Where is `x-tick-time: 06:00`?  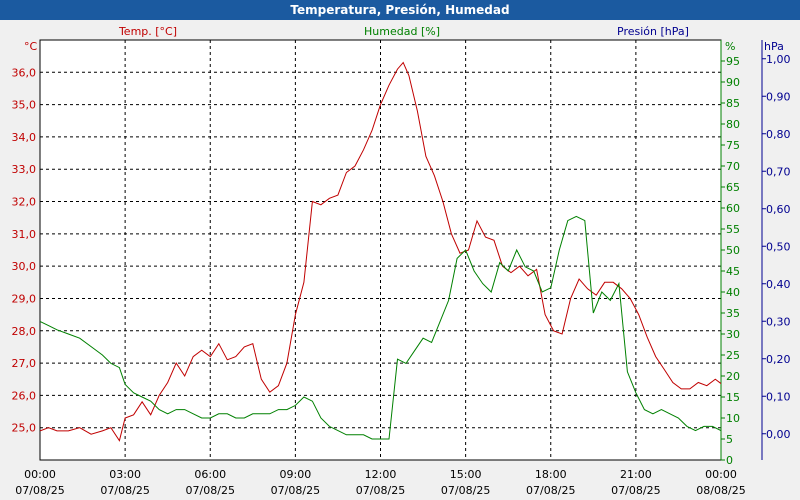 x-tick-time: 06:00 is located at coordinates (210, 474).